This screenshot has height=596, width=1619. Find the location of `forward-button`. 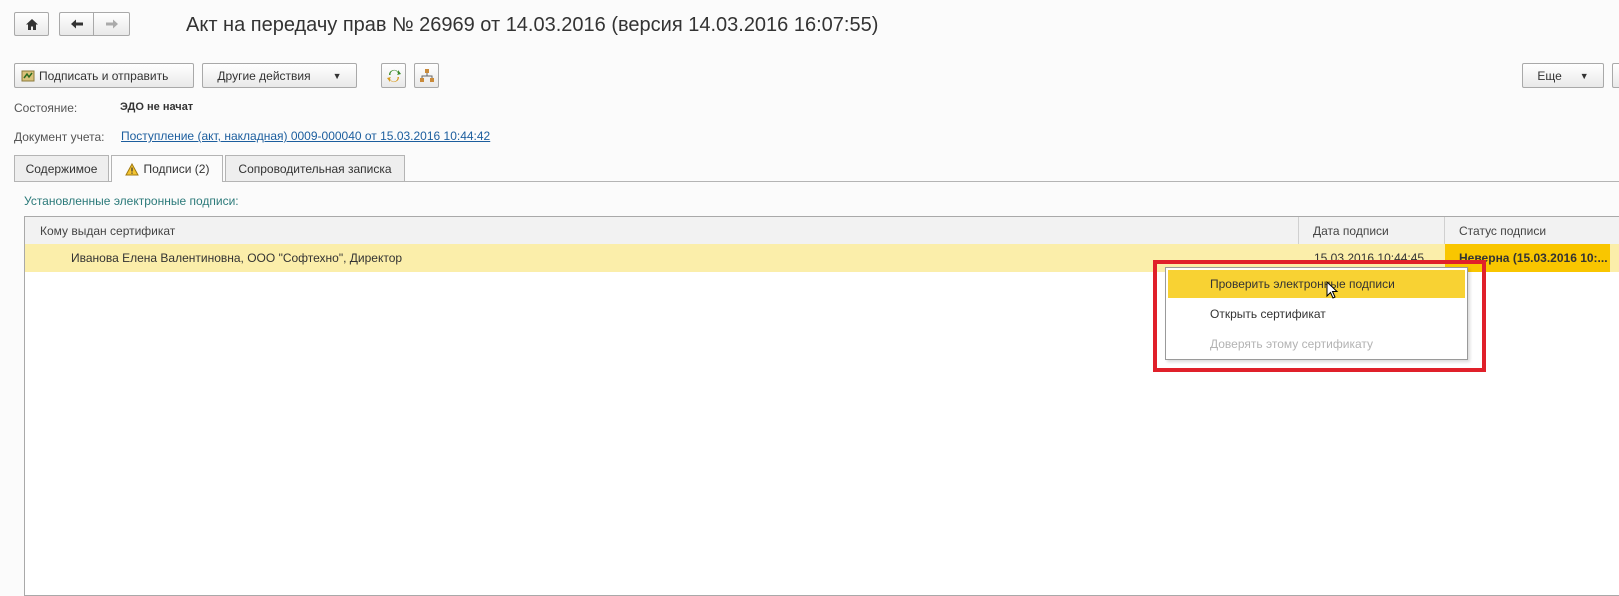

forward-button is located at coordinates (111, 24).